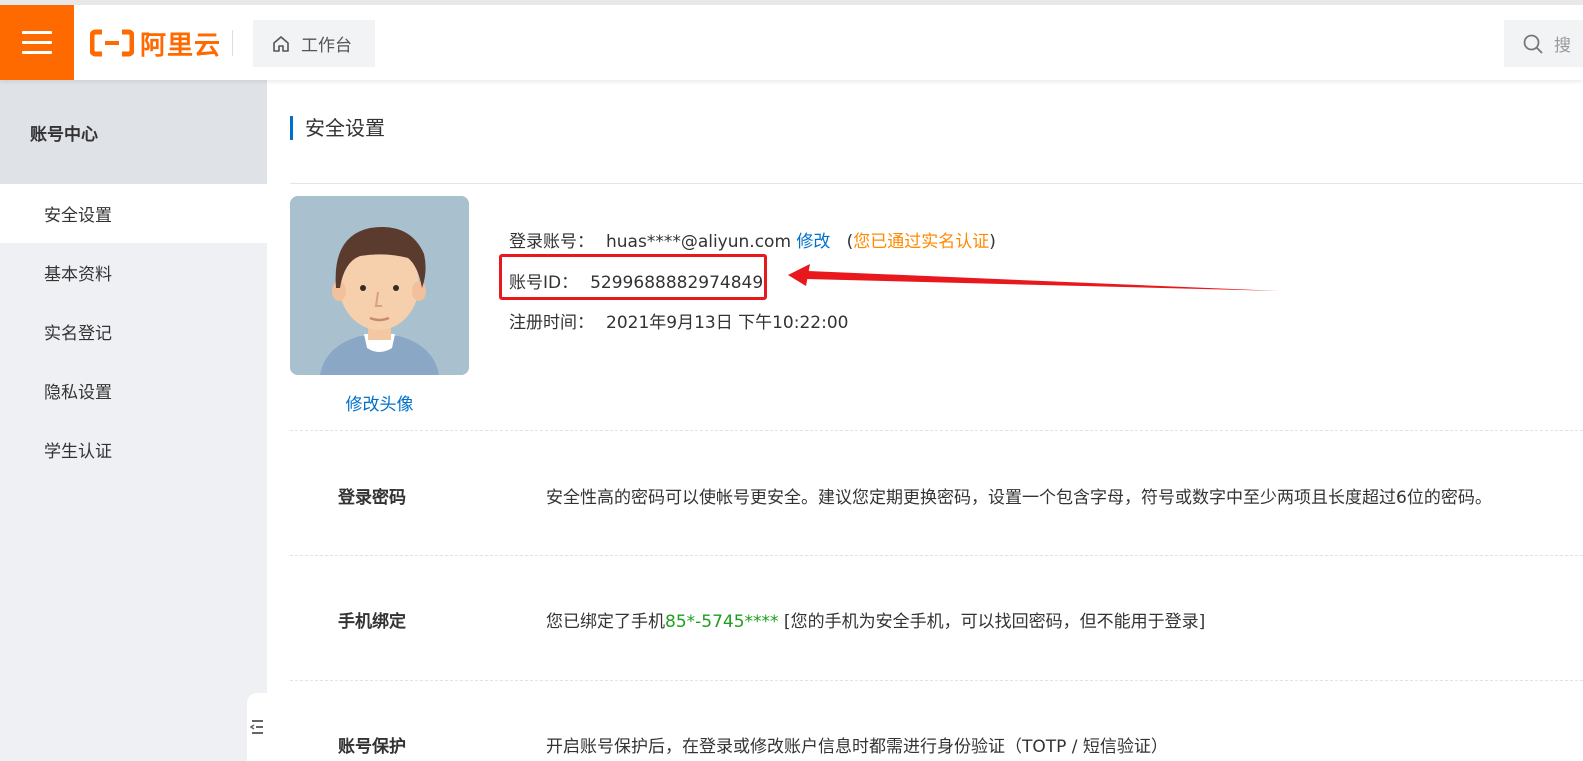 This screenshot has height=761, width=1583. What do you see at coordinates (936, 183) in the screenshot?
I see `title-divider` at bounding box center [936, 183].